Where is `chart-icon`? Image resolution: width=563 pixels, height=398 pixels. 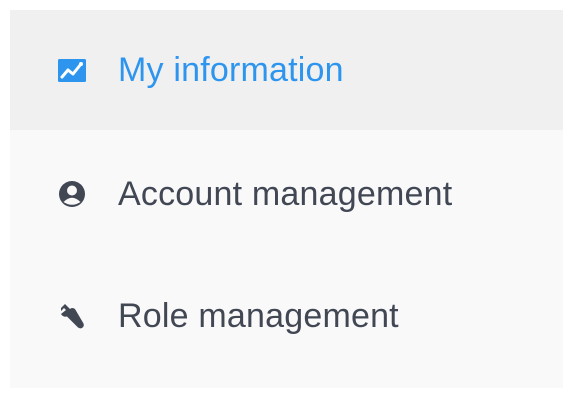 chart-icon is located at coordinates (72, 70).